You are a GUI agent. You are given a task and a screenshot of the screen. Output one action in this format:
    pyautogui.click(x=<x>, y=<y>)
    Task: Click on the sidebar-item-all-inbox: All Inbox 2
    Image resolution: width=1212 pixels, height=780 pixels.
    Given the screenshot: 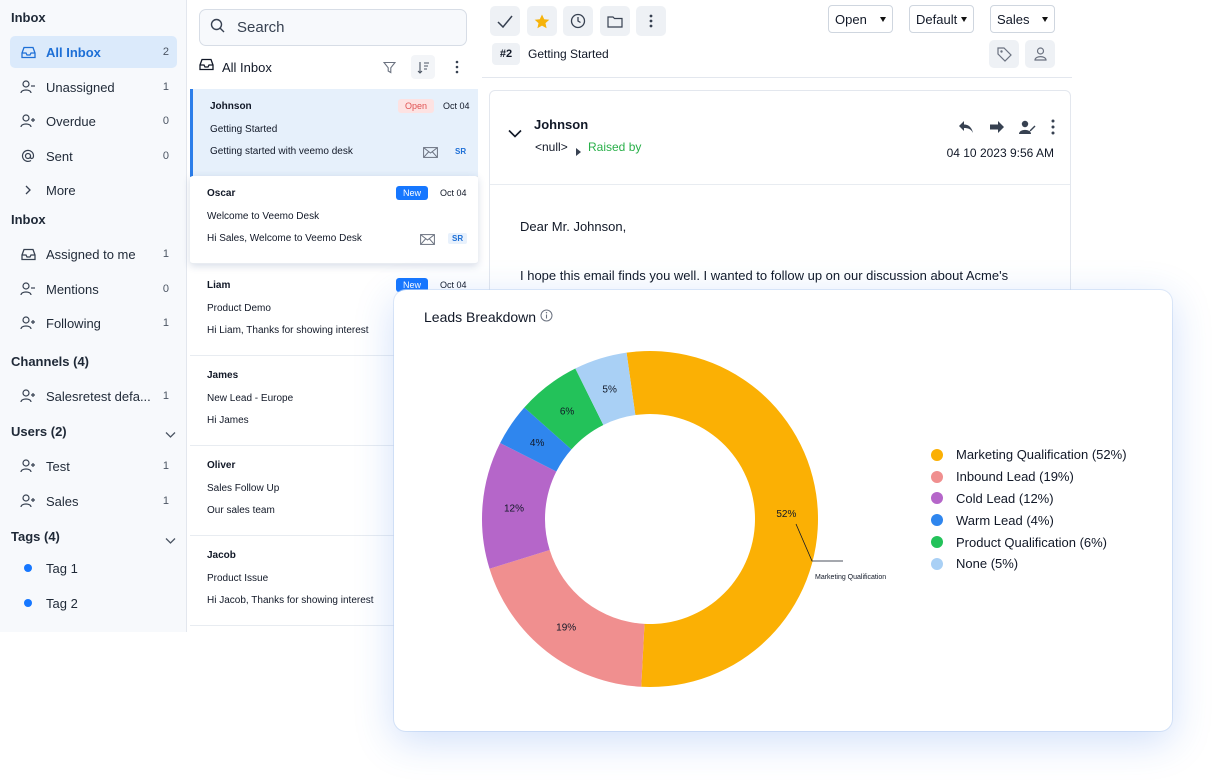 What is the action you would take?
    pyautogui.click(x=93, y=52)
    